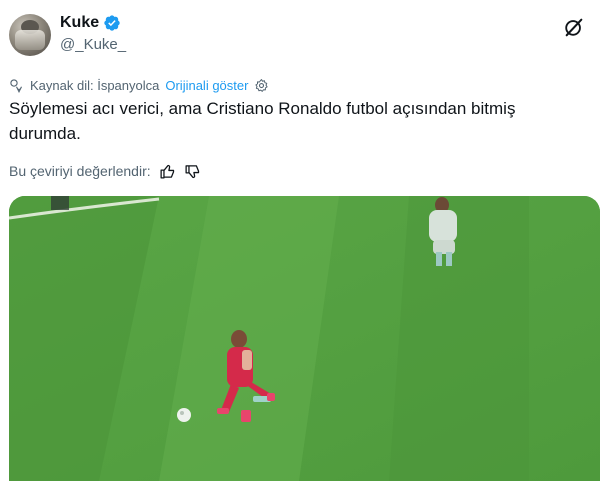 Image resolution: width=600 pixels, height=481 pixels. What do you see at coordinates (16, 85) in the screenshot?
I see `translate-icon` at bounding box center [16, 85].